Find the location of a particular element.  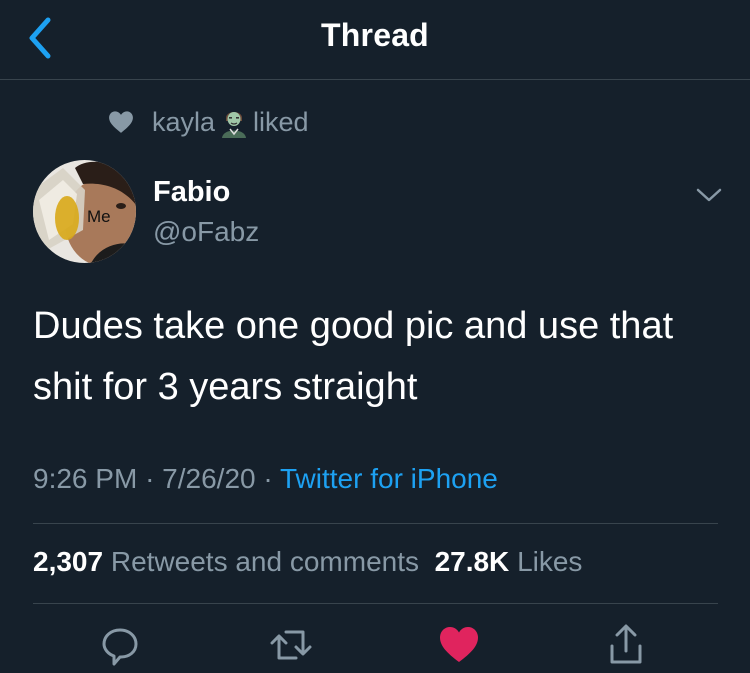

zombie-woman-emoji-icon is located at coordinates (234, 125).